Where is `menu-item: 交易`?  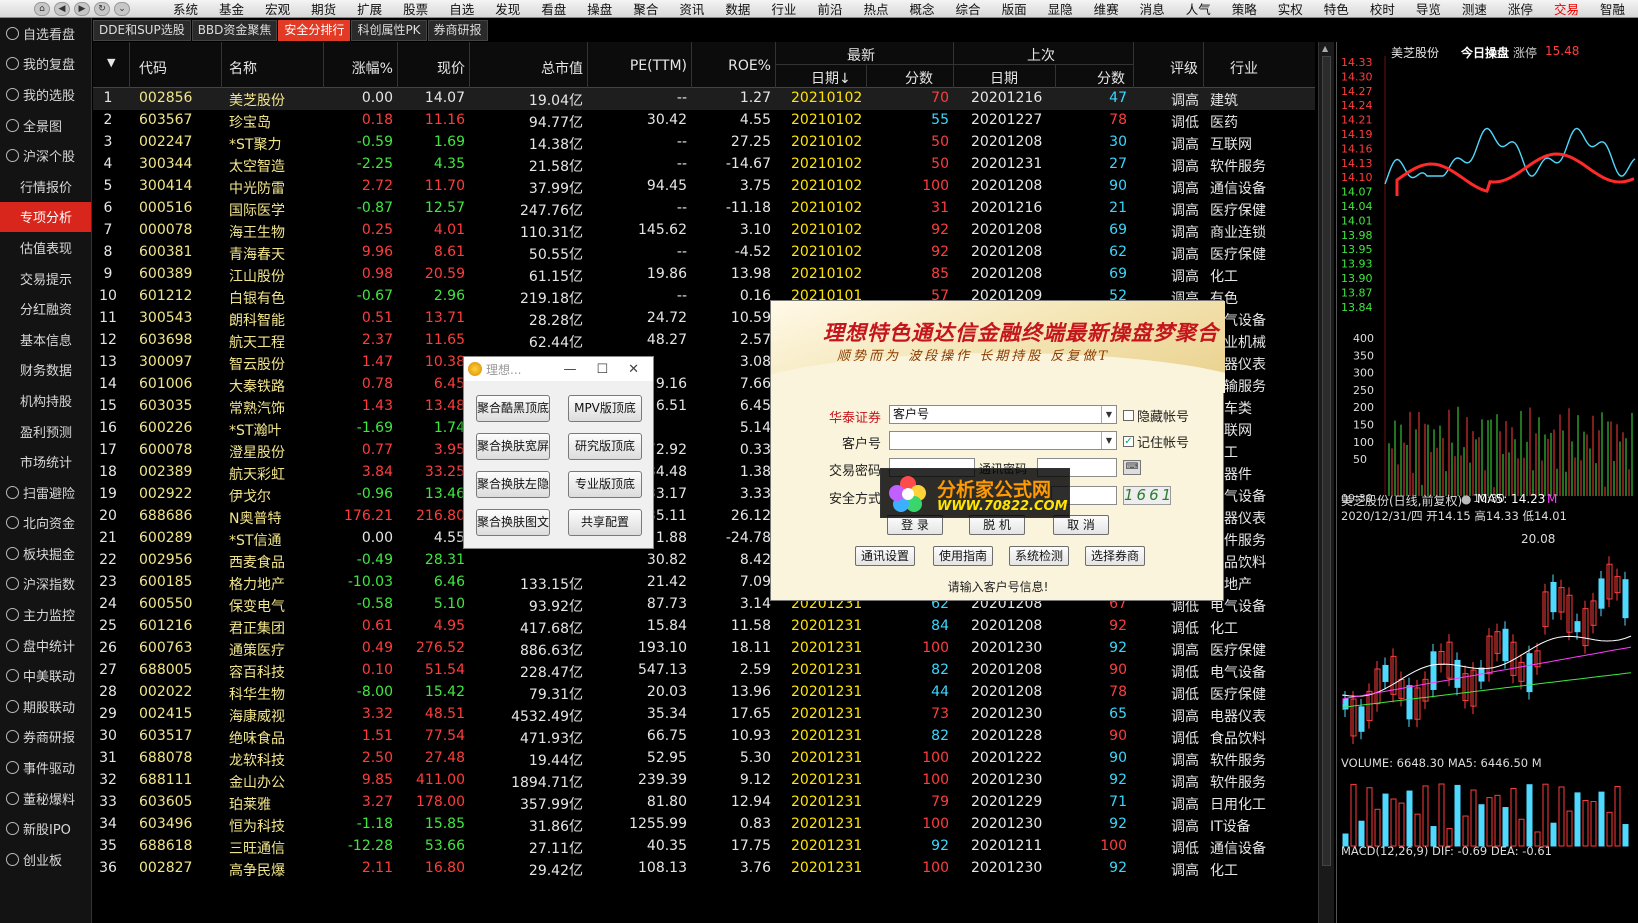
menu-item: 交易 is located at coordinates (1566, 9).